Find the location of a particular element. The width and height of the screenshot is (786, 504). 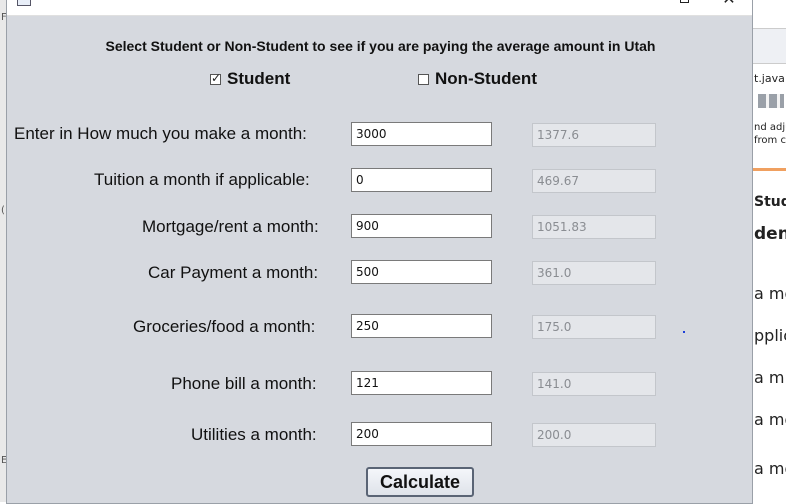

mortgage-average-field: 1051.83 is located at coordinates (594, 227).